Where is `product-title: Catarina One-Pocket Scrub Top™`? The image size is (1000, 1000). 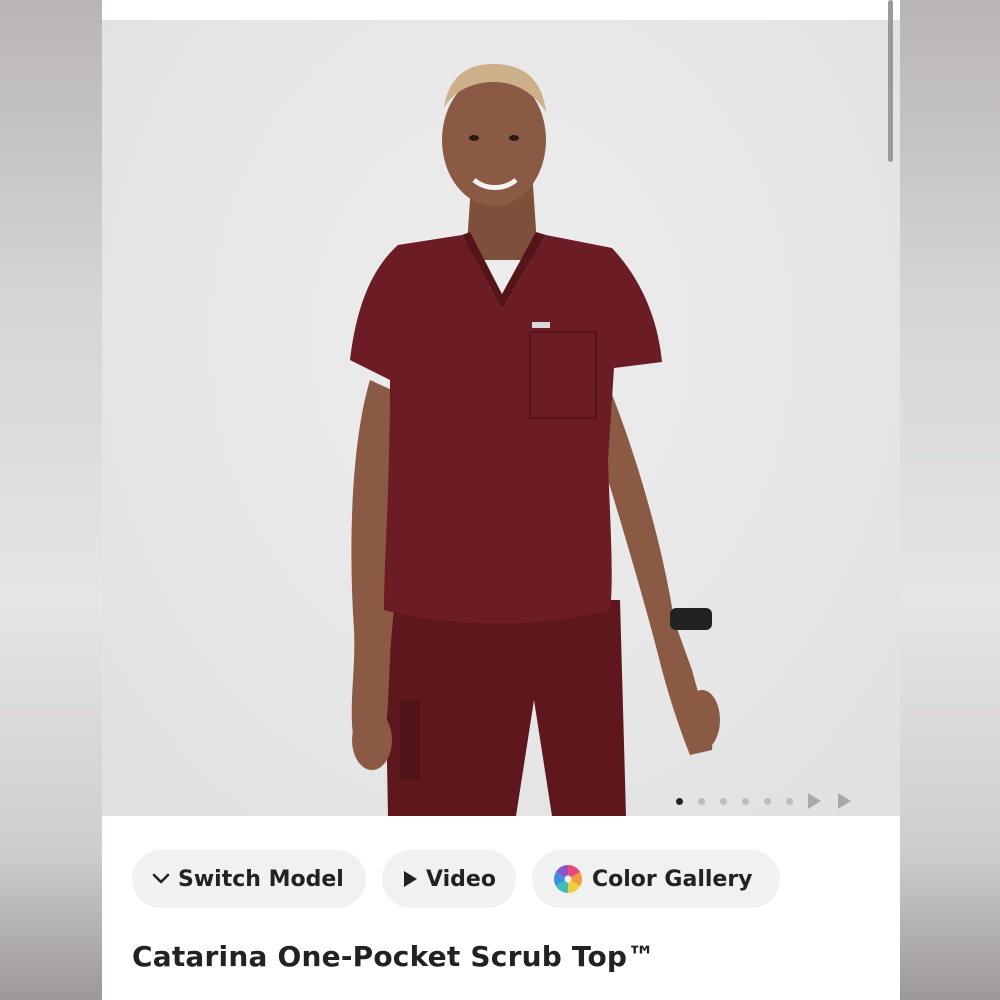
product-title: Catarina One-Pocket Scrub Top™ is located at coordinates (394, 956).